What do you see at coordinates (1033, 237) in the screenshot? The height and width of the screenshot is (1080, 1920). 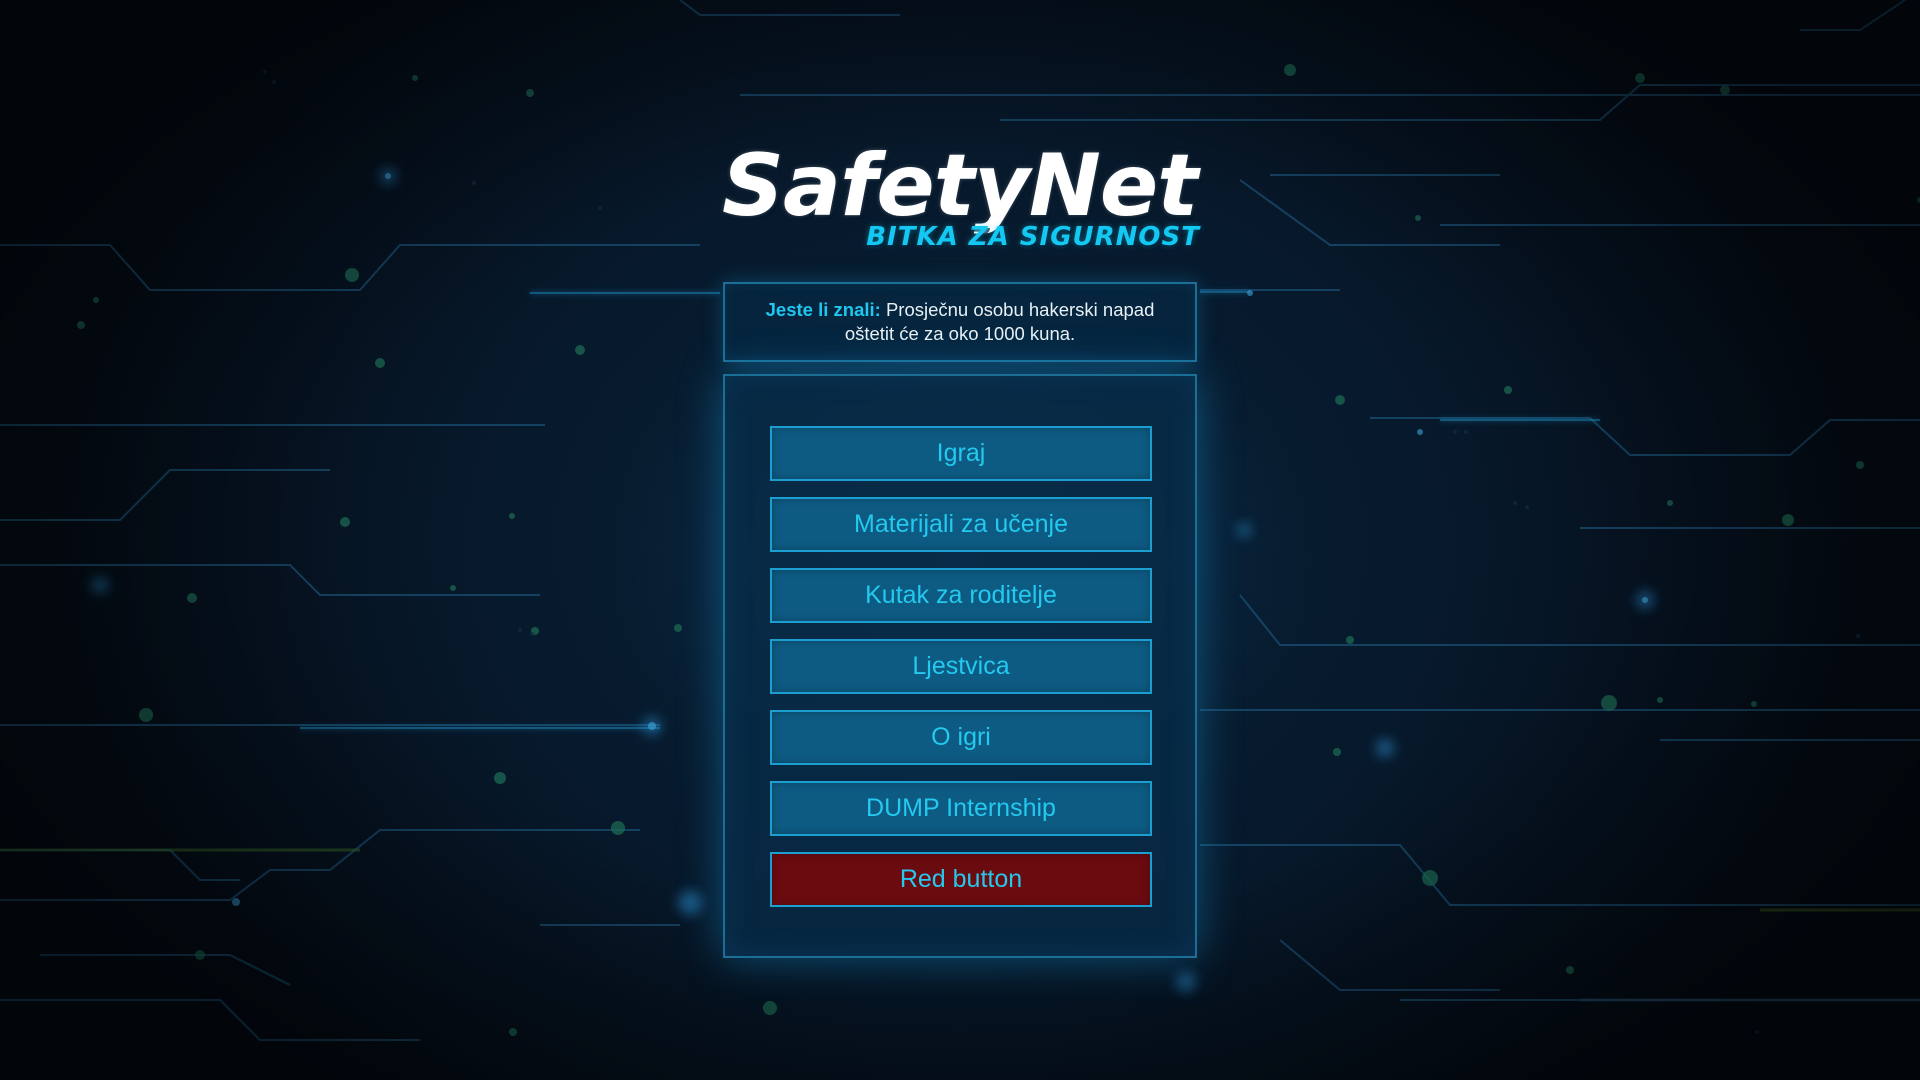 I see `logo-subtitle: BITKA ZA SIGURNOST` at bounding box center [1033, 237].